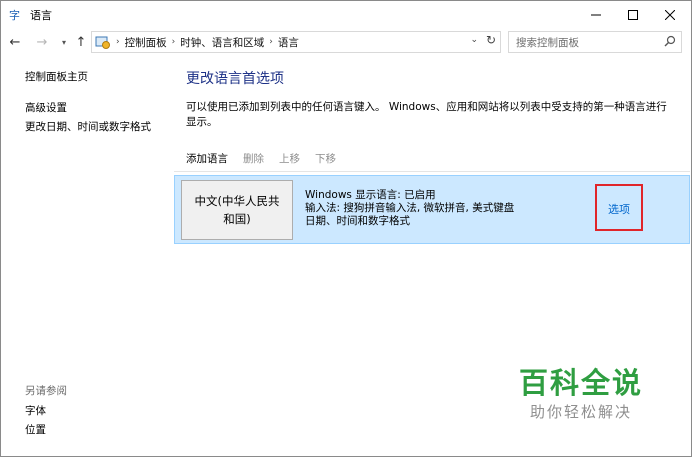 This screenshot has width=692, height=457. I want to click on window-title: 语言, so click(41, 15).